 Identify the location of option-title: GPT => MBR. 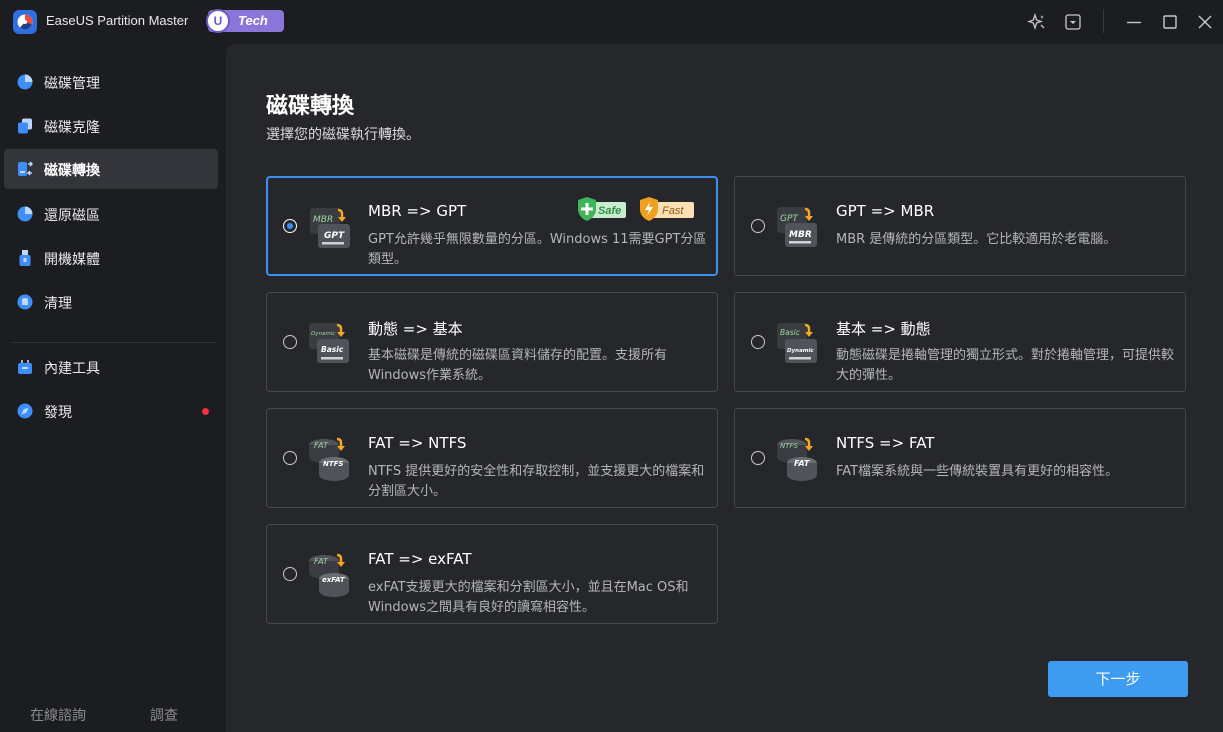
(885, 211).